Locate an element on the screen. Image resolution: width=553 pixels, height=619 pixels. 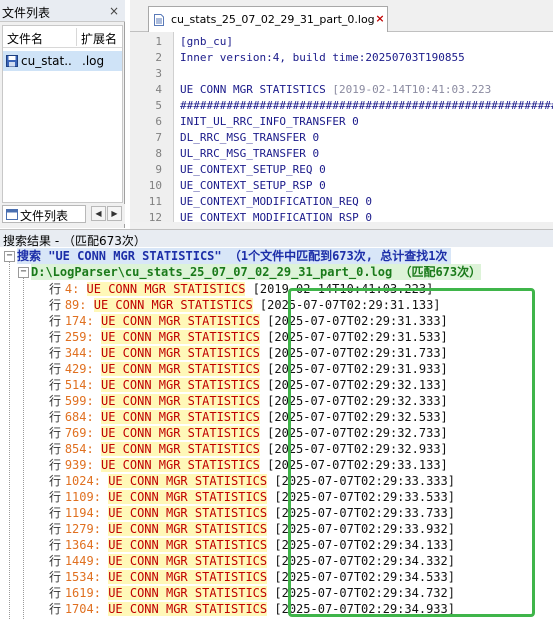
file-table: 文件名 扩展名 cu_stat... .log is located at coordinates (62, 114).